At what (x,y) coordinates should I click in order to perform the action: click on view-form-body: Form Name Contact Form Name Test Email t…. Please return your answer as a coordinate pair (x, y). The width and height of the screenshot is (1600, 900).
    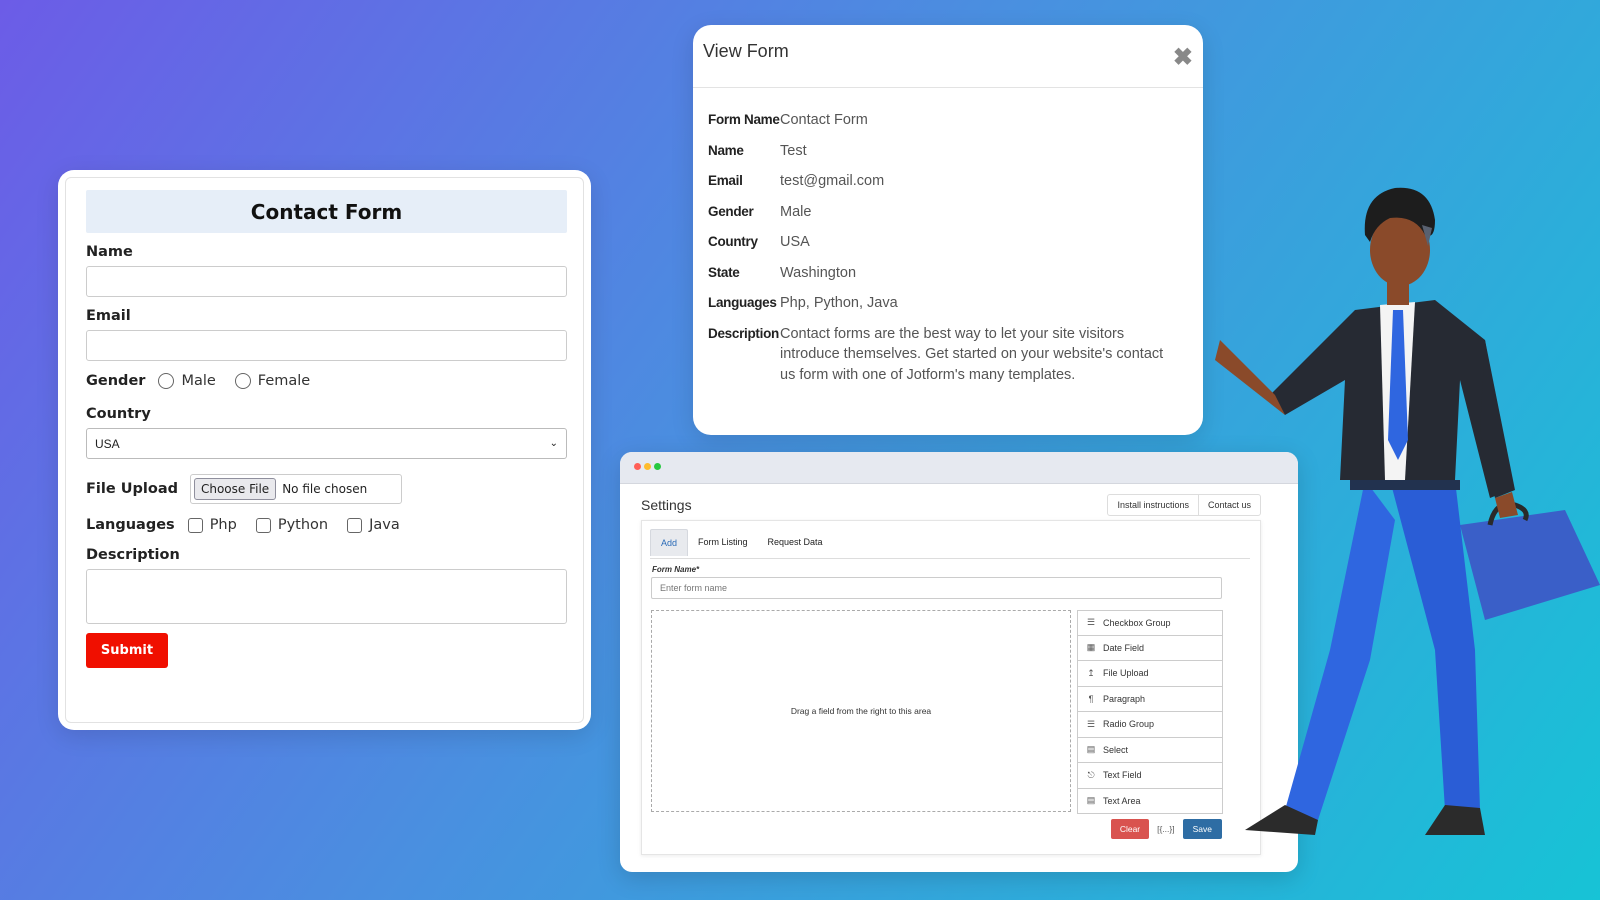
    Looking at the image, I should click on (948, 236).